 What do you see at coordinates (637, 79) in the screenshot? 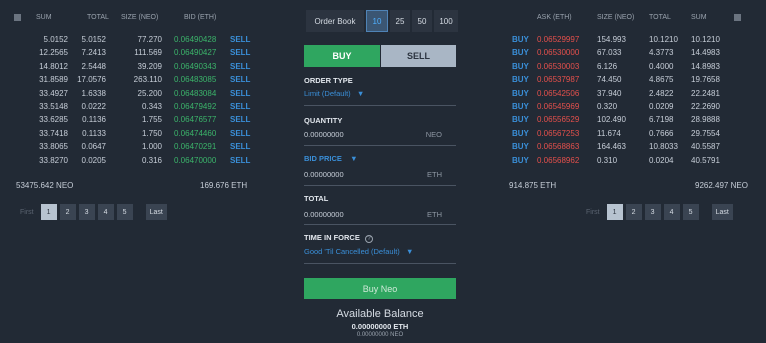
I see `table-row: BUY 0.06537987 74.450 4.8675 19.7658` at bounding box center [637, 79].